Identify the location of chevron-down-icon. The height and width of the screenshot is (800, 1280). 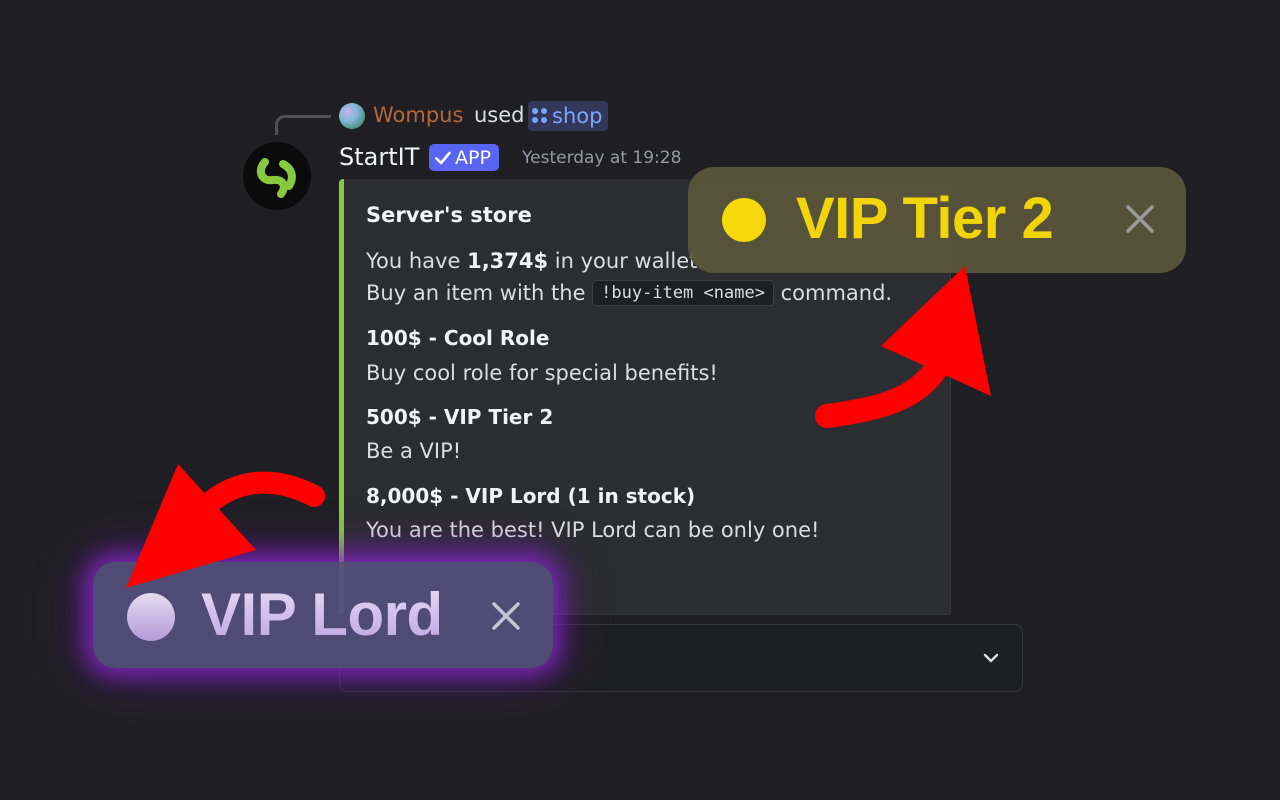
(991, 658).